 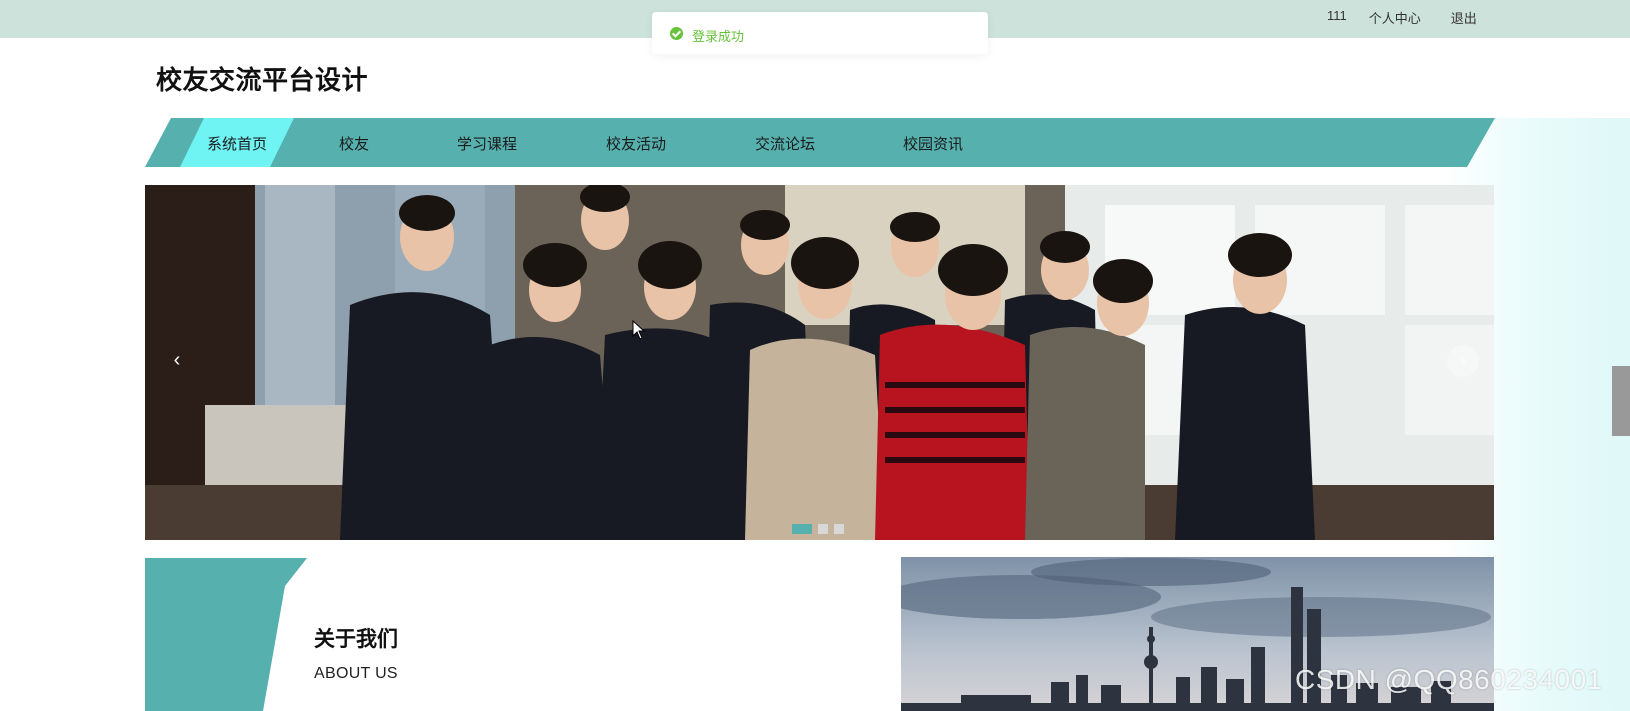 I want to click on nav-item-news: 校园资讯, so click(x=933, y=143).